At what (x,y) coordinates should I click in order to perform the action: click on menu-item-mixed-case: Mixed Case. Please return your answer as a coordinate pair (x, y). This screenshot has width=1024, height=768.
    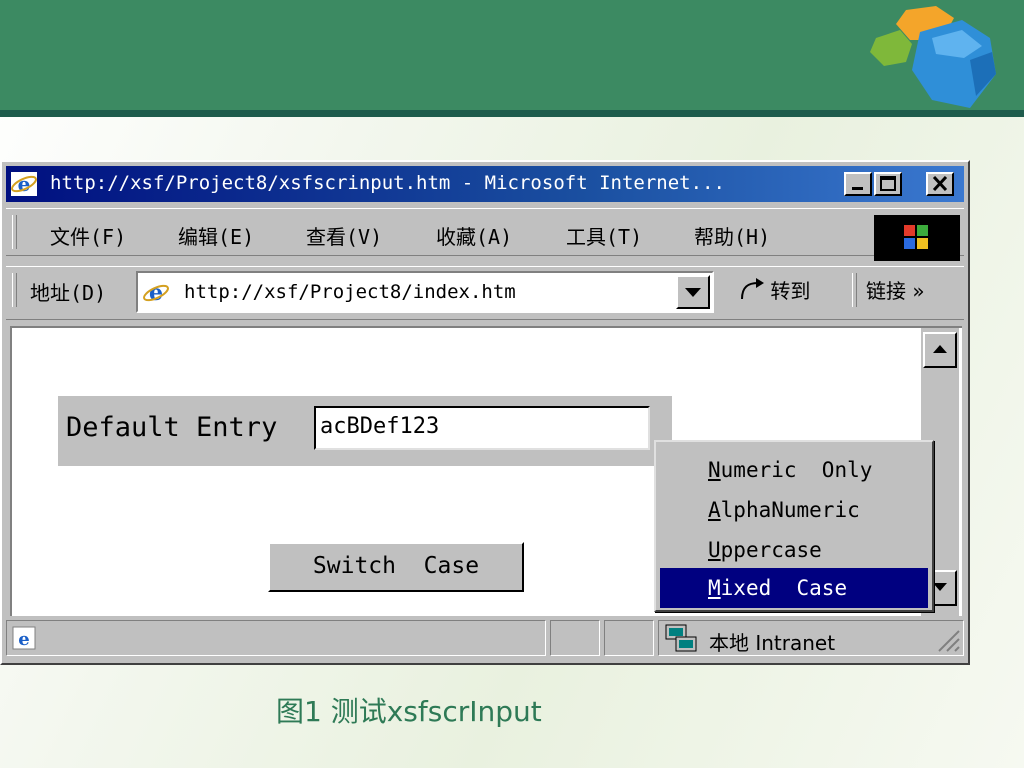
    Looking at the image, I should click on (794, 588).